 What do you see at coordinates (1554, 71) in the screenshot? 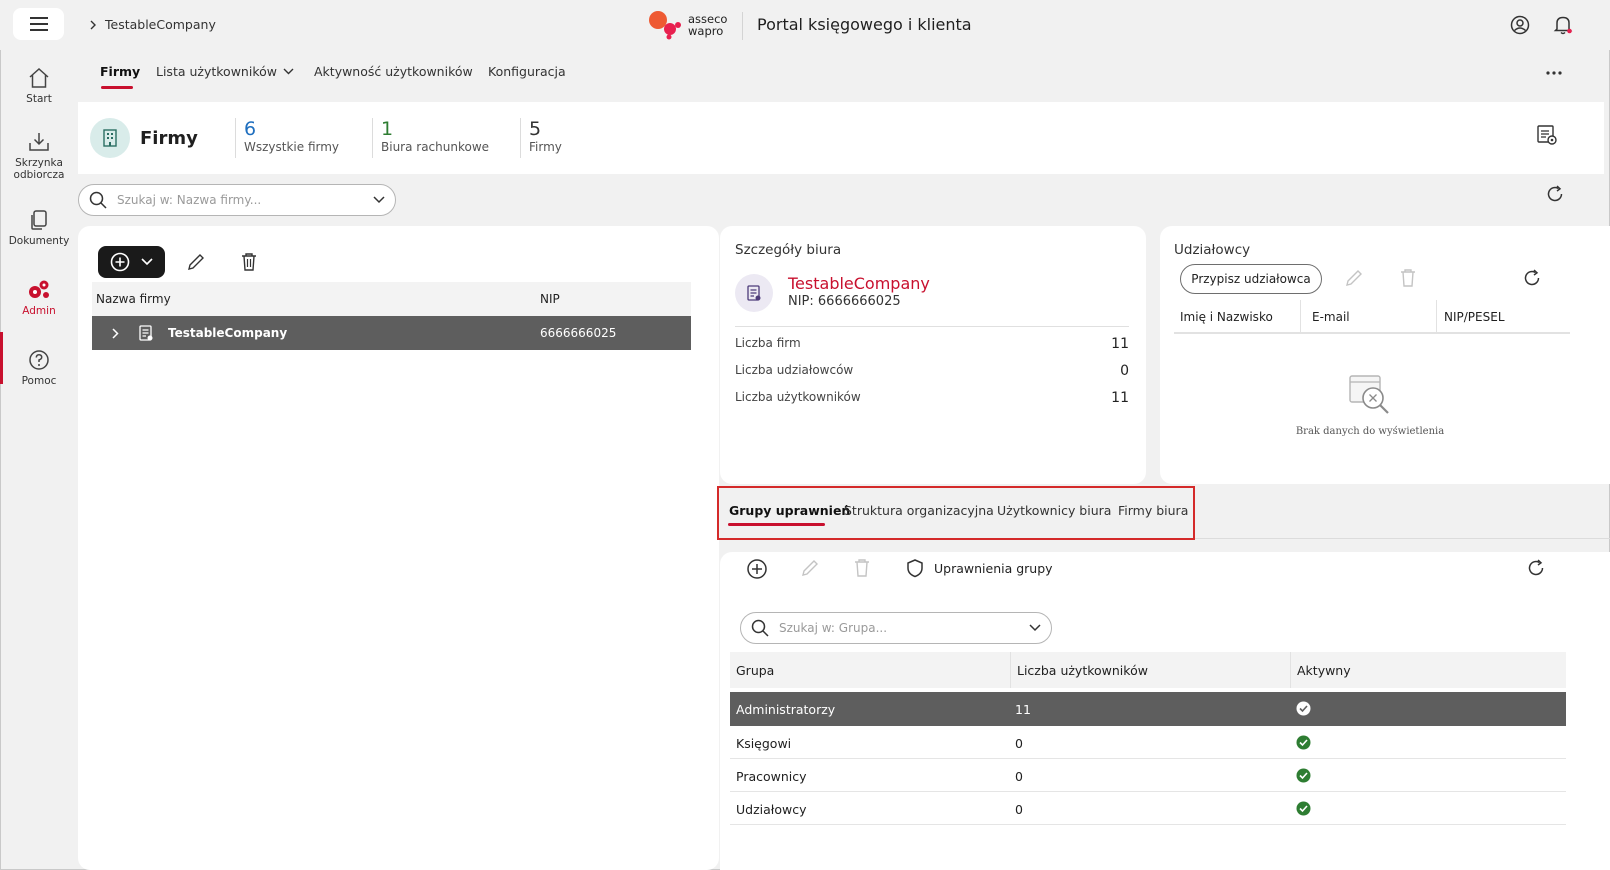
I see `more-options-button` at bounding box center [1554, 71].